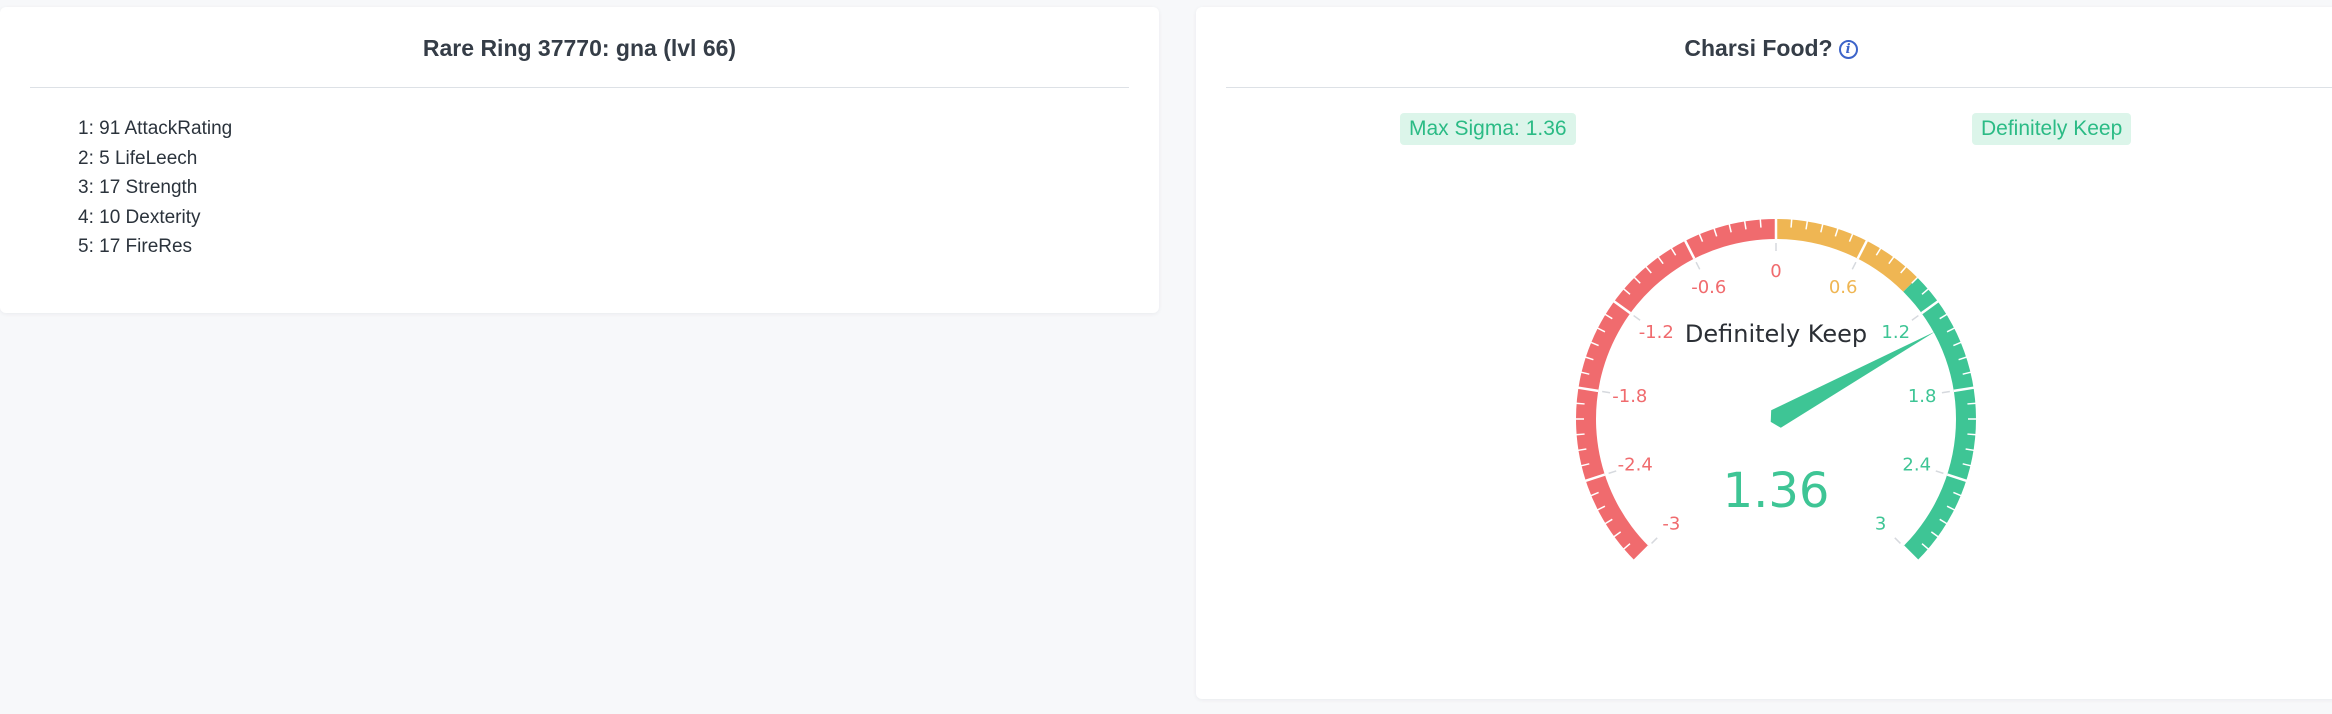 The height and width of the screenshot is (714, 2332). What do you see at coordinates (138, 187) in the screenshot?
I see `stat-line: 3: 17 Strength` at bounding box center [138, 187].